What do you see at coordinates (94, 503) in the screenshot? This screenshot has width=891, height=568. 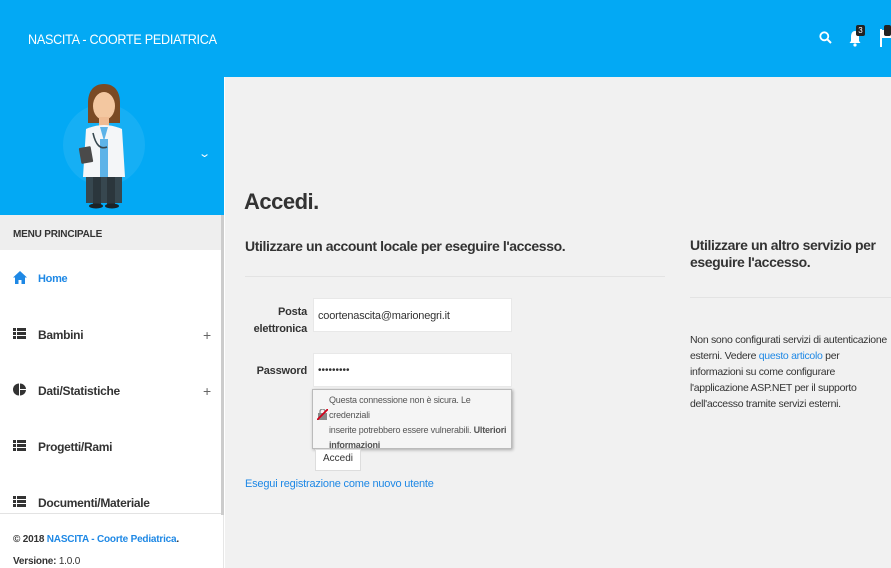 I see `sidebar-item-label: Documenti/Materiale` at bounding box center [94, 503].